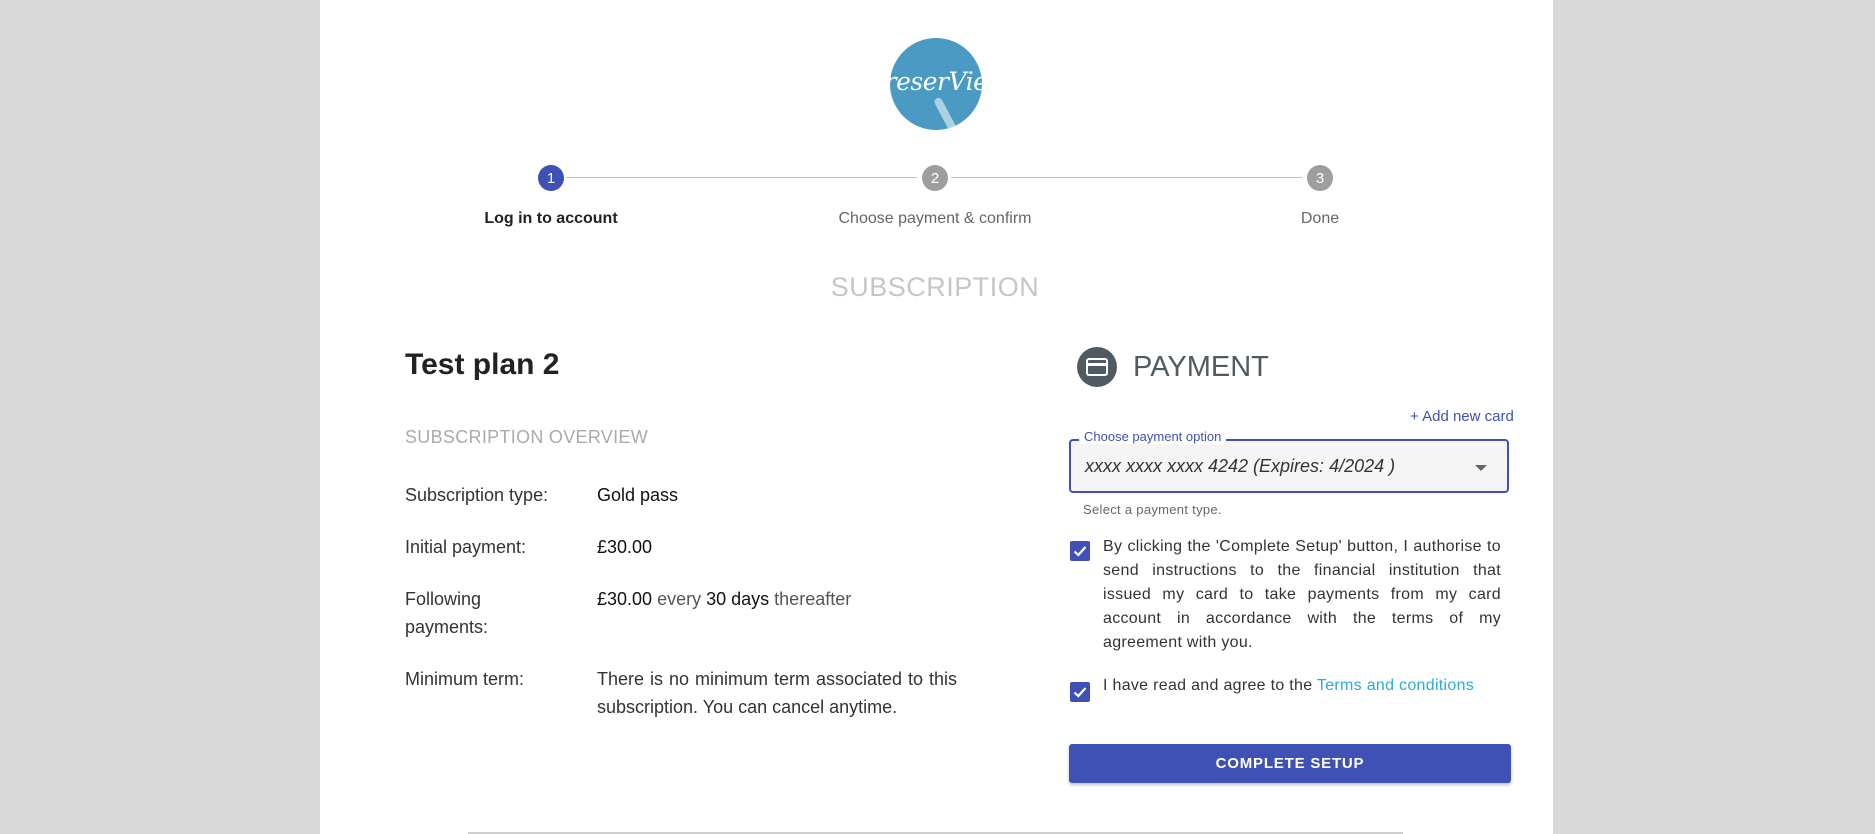 Image resolution: width=1875 pixels, height=834 pixels. I want to click on subscription-type-label: Subscription type:, so click(477, 495).